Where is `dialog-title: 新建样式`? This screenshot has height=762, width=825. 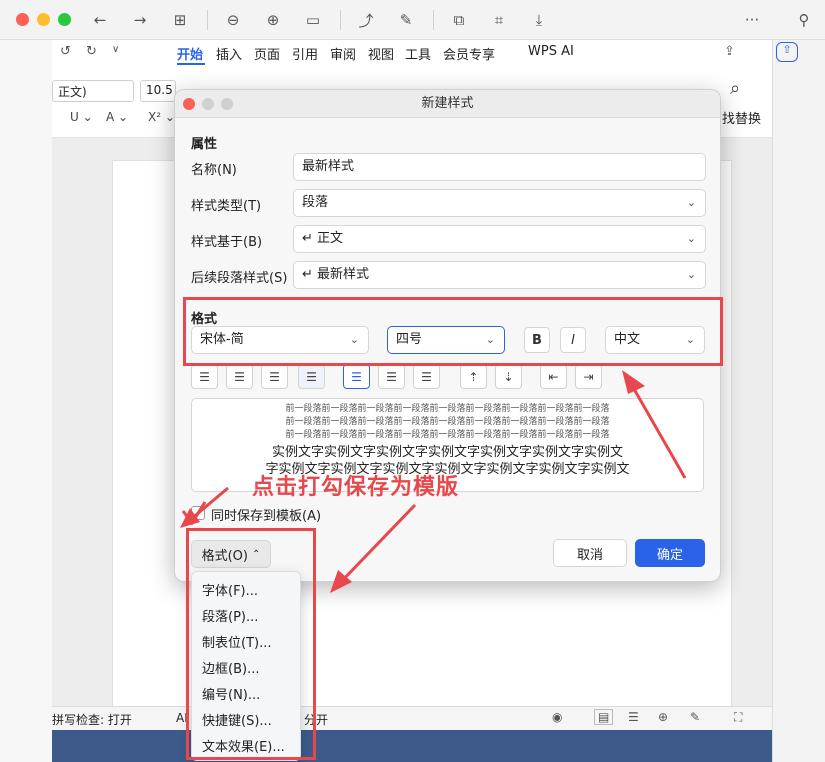
dialog-title: 新建样式 is located at coordinates (447, 104).